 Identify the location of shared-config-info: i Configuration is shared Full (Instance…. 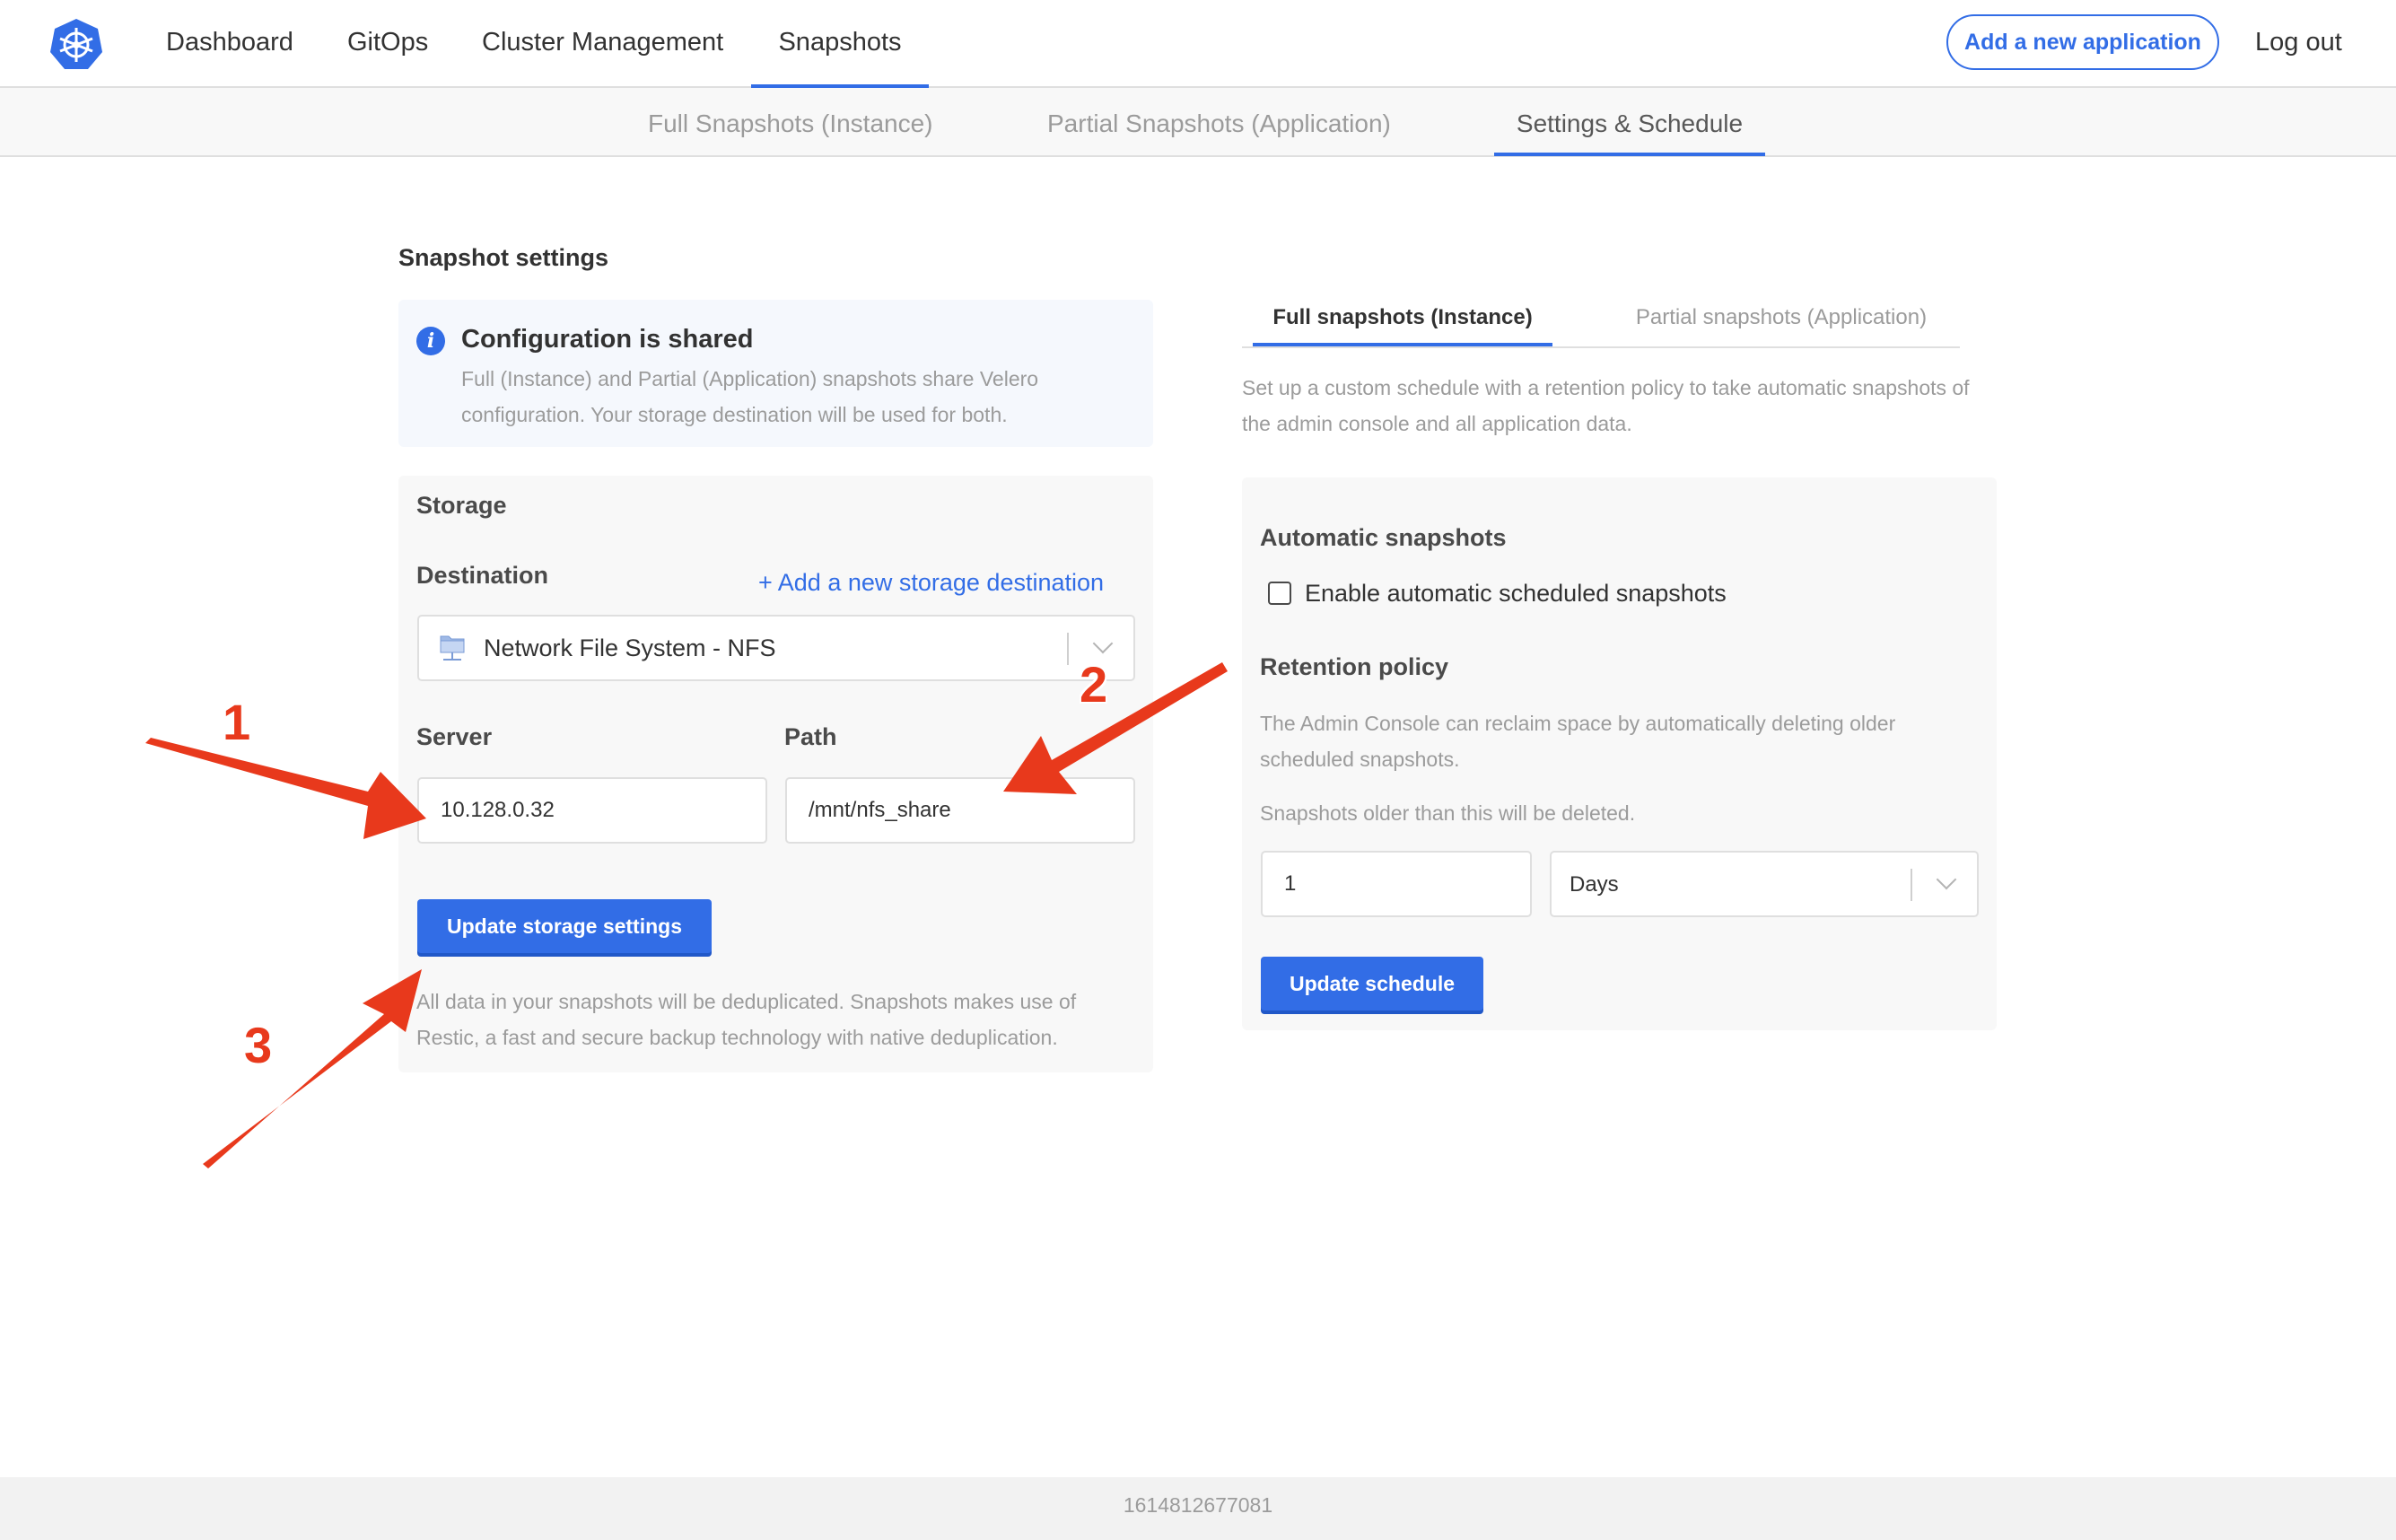
(775, 374).